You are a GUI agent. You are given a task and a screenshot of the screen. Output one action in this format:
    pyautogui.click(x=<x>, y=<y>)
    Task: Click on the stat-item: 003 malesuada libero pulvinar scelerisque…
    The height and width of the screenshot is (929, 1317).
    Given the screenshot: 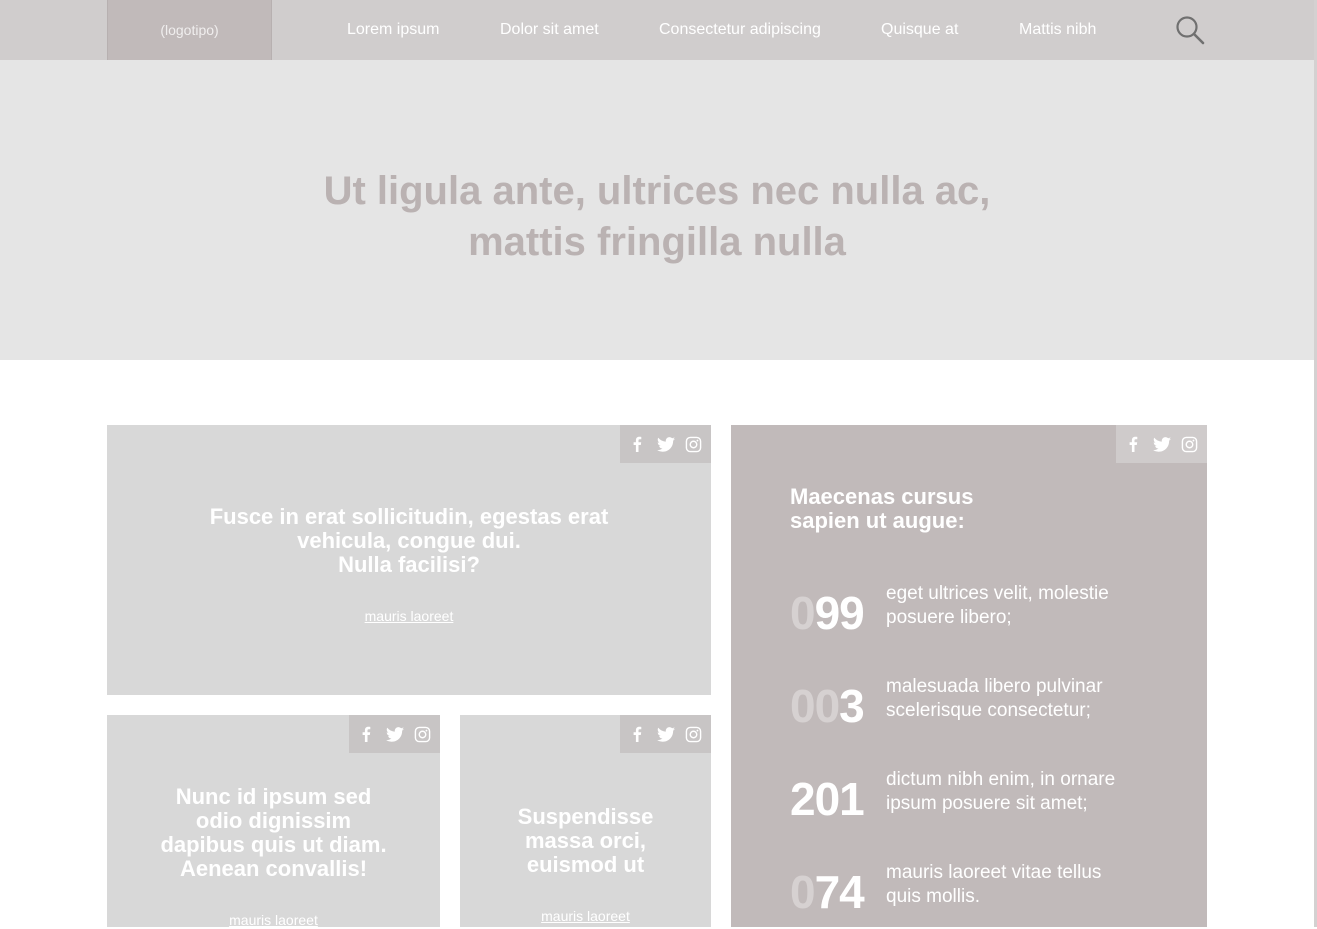 What is the action you would take?
    pyautogui.click(x=980, y=707)
    